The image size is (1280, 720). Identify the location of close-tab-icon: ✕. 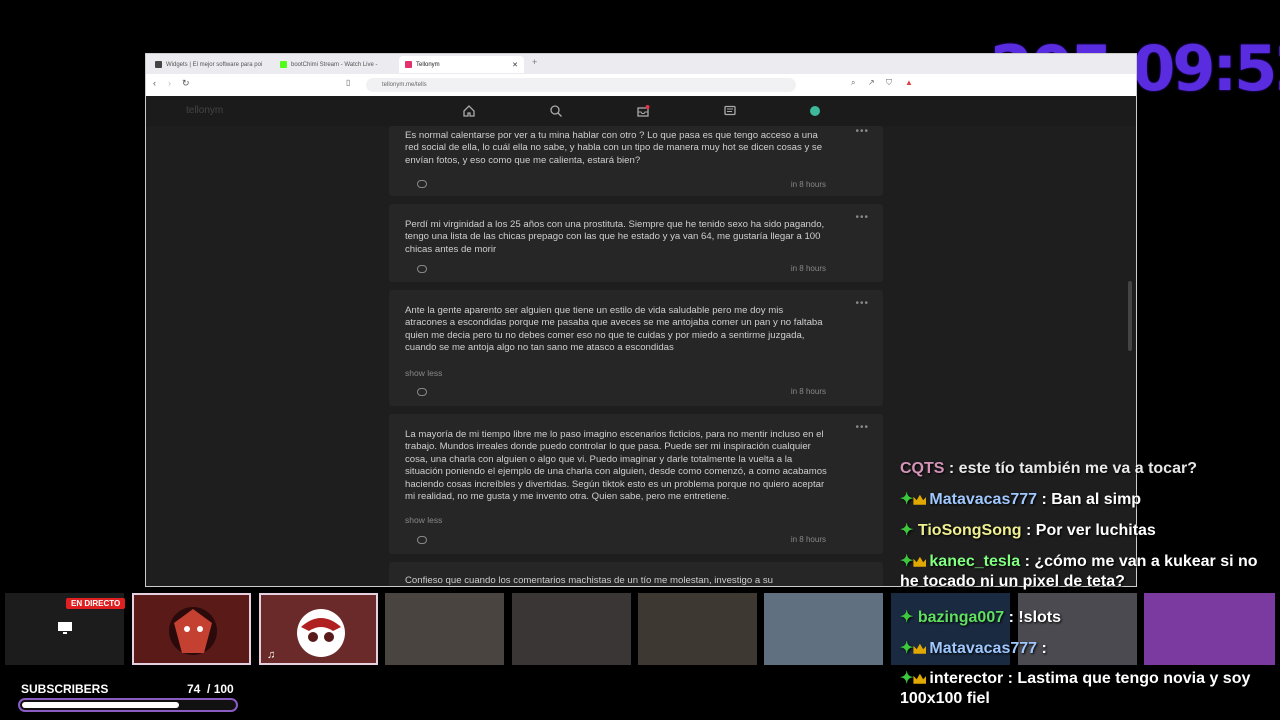
(515, 65).